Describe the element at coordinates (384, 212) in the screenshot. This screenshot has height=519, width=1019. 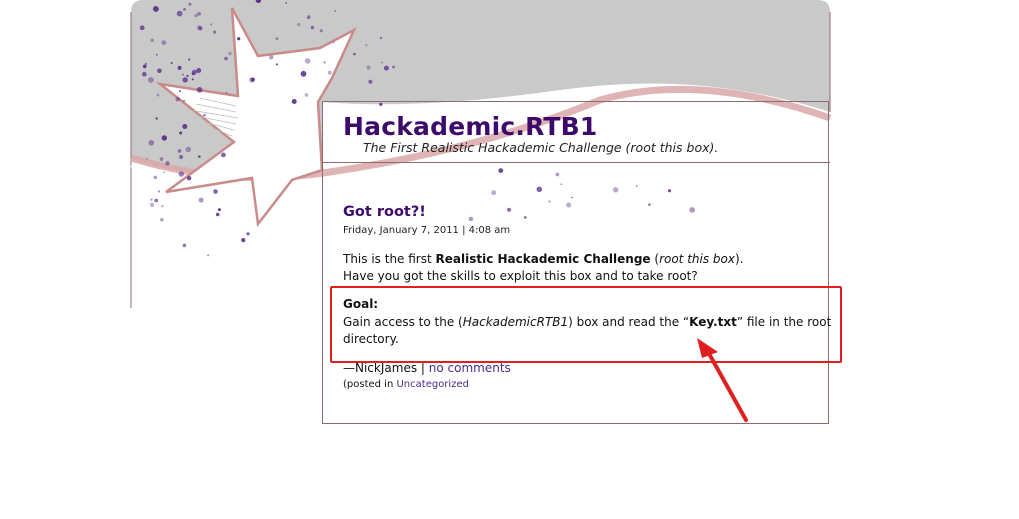
I see `post-title-link: Got root?!` at that location.